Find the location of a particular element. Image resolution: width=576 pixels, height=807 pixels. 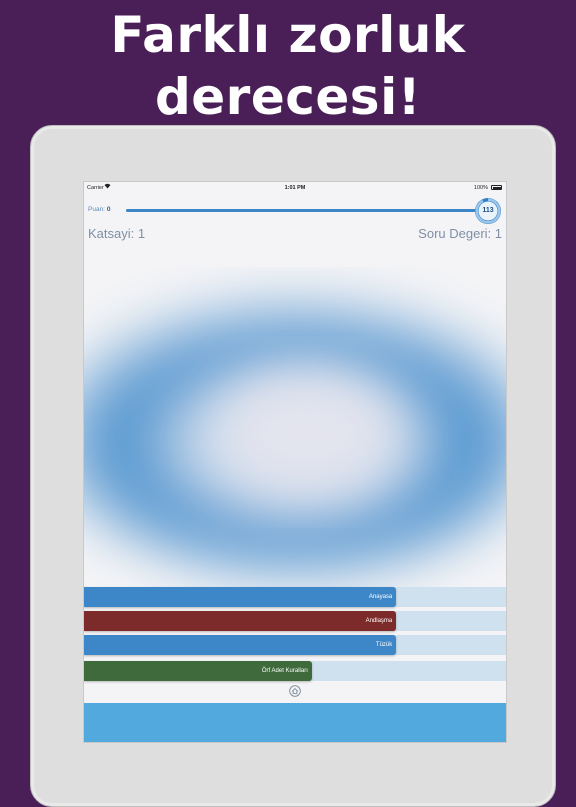

answer-label: Anayasa is located at coordinates (380, 597).